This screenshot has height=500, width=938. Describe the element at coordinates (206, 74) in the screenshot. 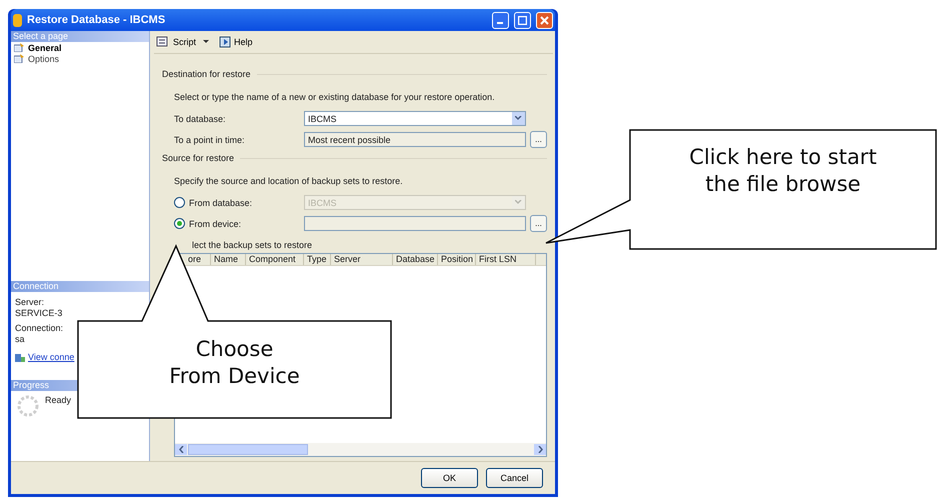

I see `section-title: Destination for restore` at that location.